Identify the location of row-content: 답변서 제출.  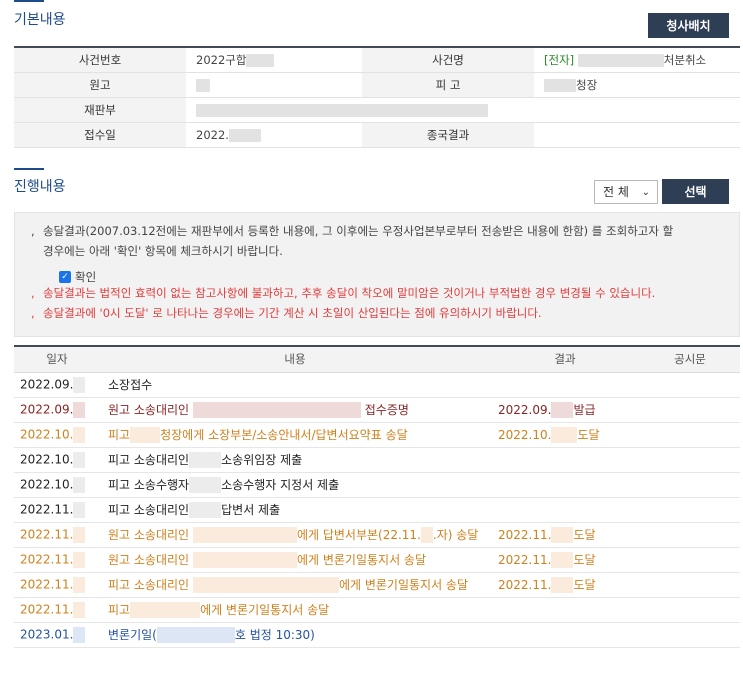
(251, 509).